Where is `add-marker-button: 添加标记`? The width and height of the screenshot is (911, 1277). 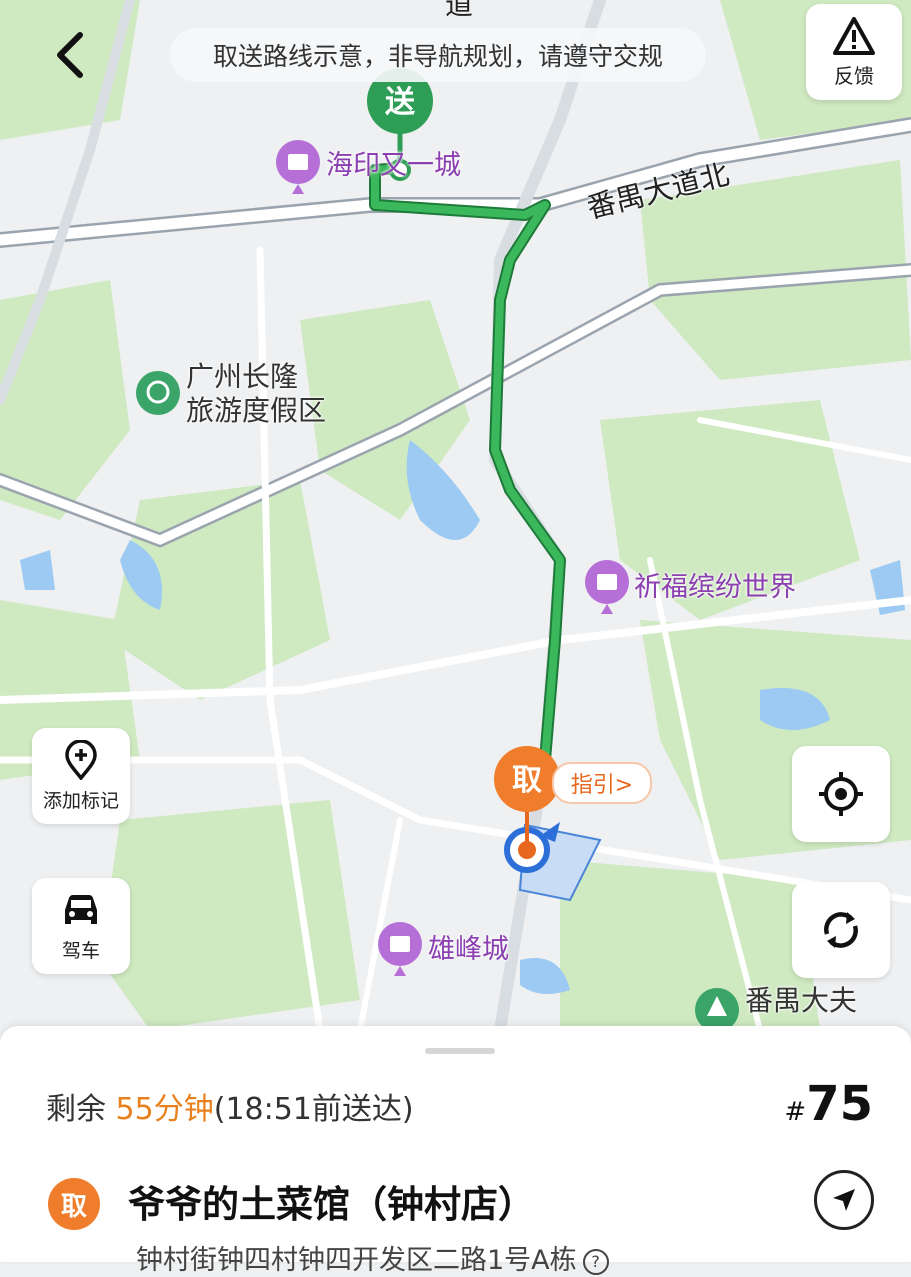
add-marker-button: 添加标记 is located at coordinates (81, 776).